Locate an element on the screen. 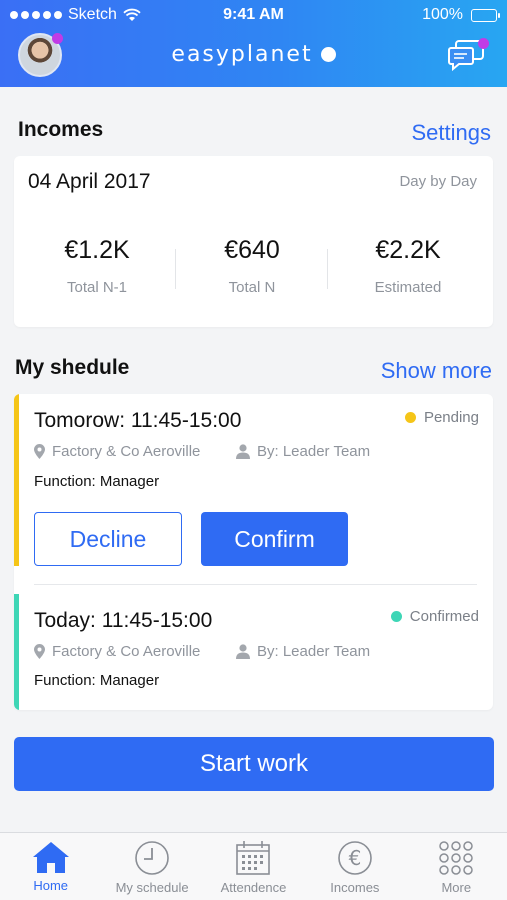  calendar-icon is located at coordinates (253, 858).